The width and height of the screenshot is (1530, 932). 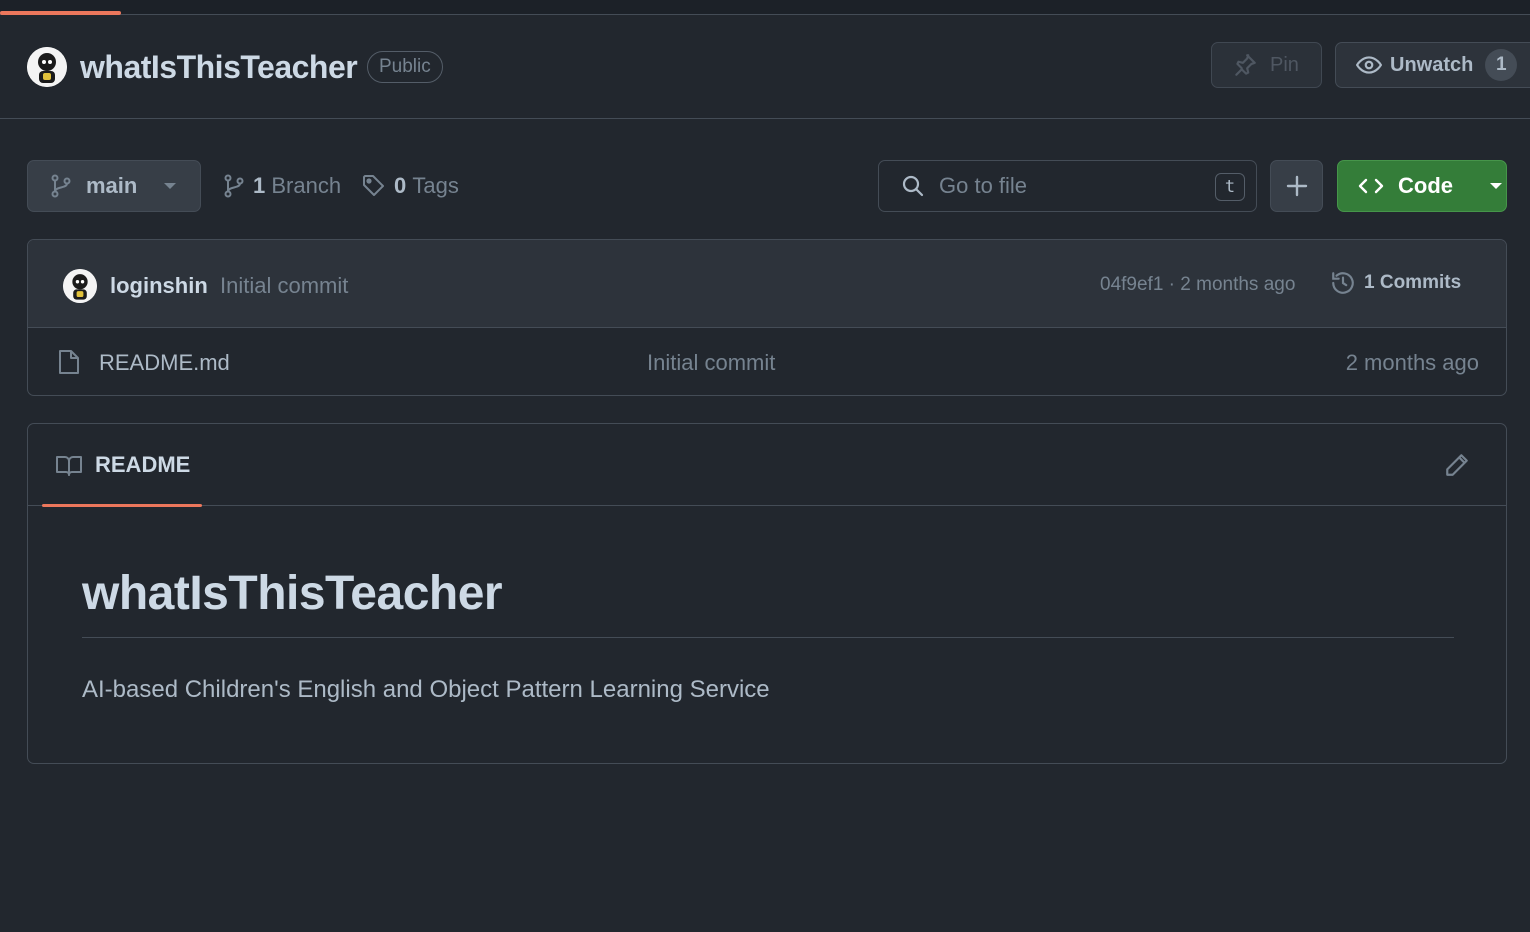 What do you see at coordinates (913, 186) in the screenshot?
I see `search-icon` at bounding box center [913, 186].